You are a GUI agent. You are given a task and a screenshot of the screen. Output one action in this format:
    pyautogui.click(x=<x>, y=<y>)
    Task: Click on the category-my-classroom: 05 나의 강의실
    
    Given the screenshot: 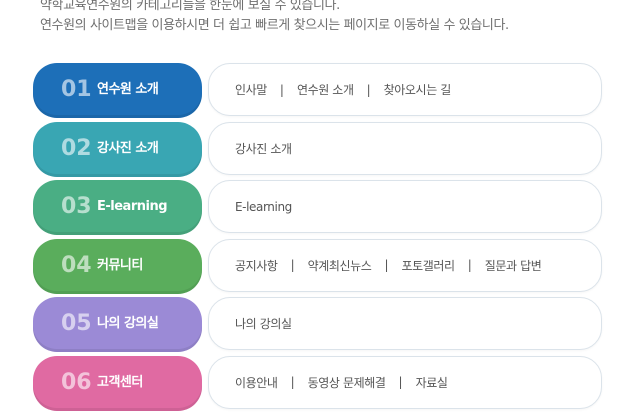 What is the action you would take?
    pyautogui.click(x=117, y=325)
    